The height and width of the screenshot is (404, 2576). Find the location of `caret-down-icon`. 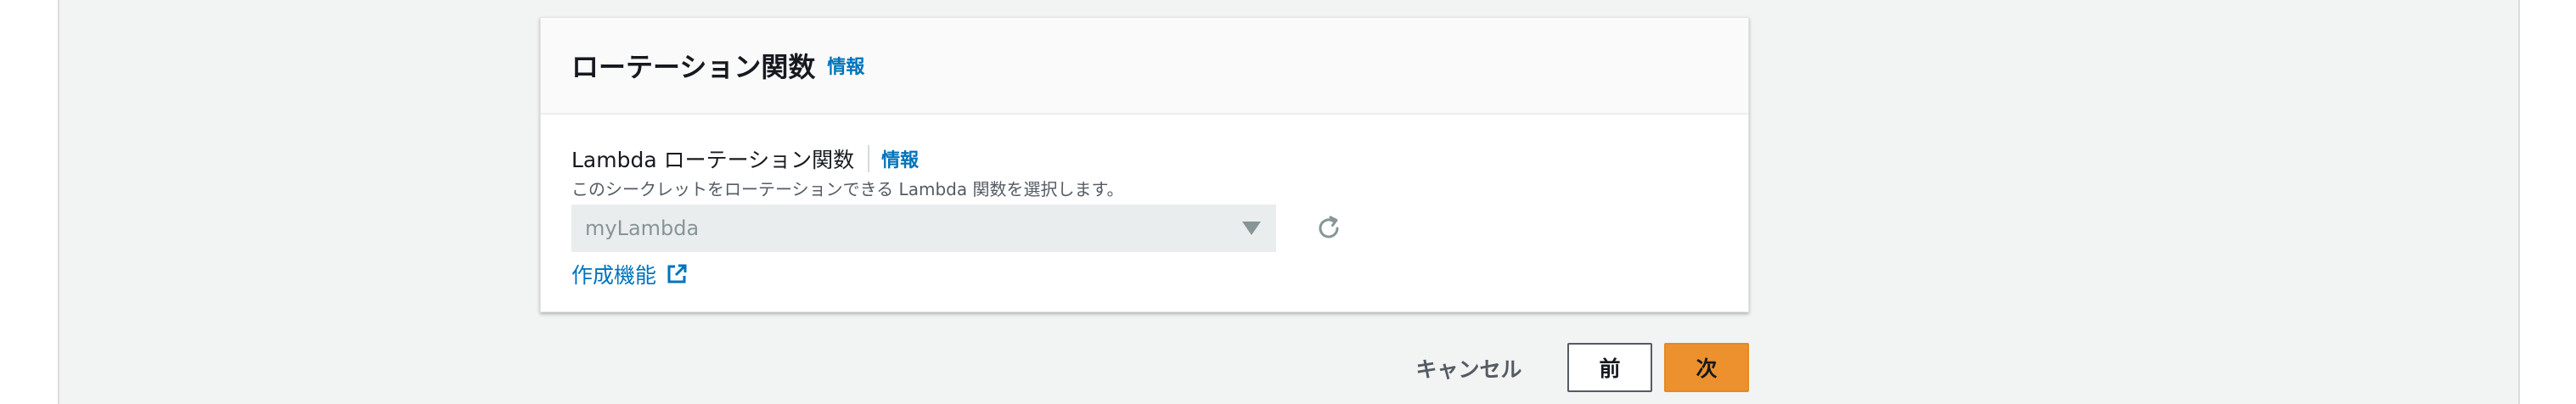

caret-down-icon is located at coordinates (1251, 228).